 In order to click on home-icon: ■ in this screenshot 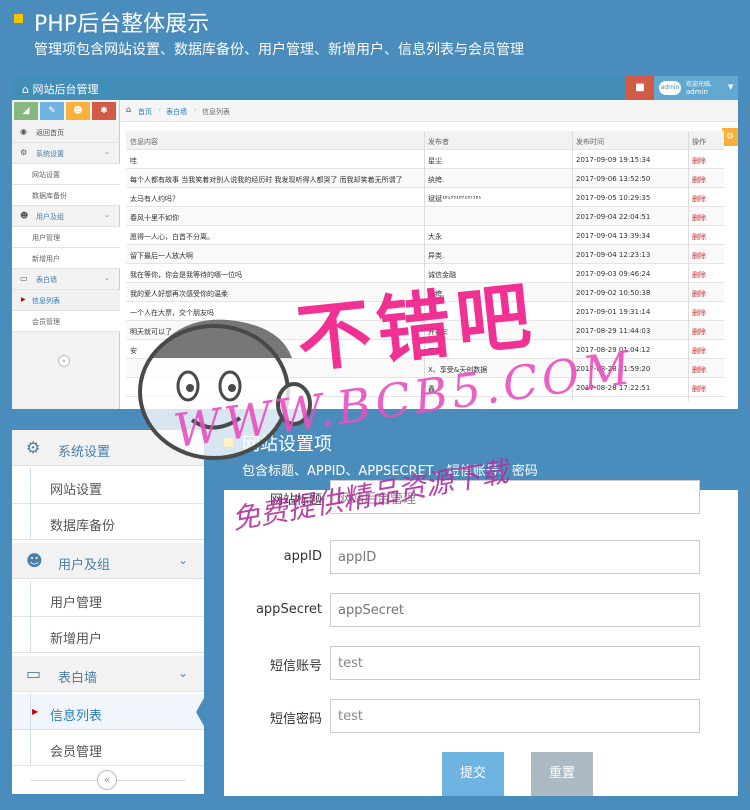, I will do `click(640, 87)`.